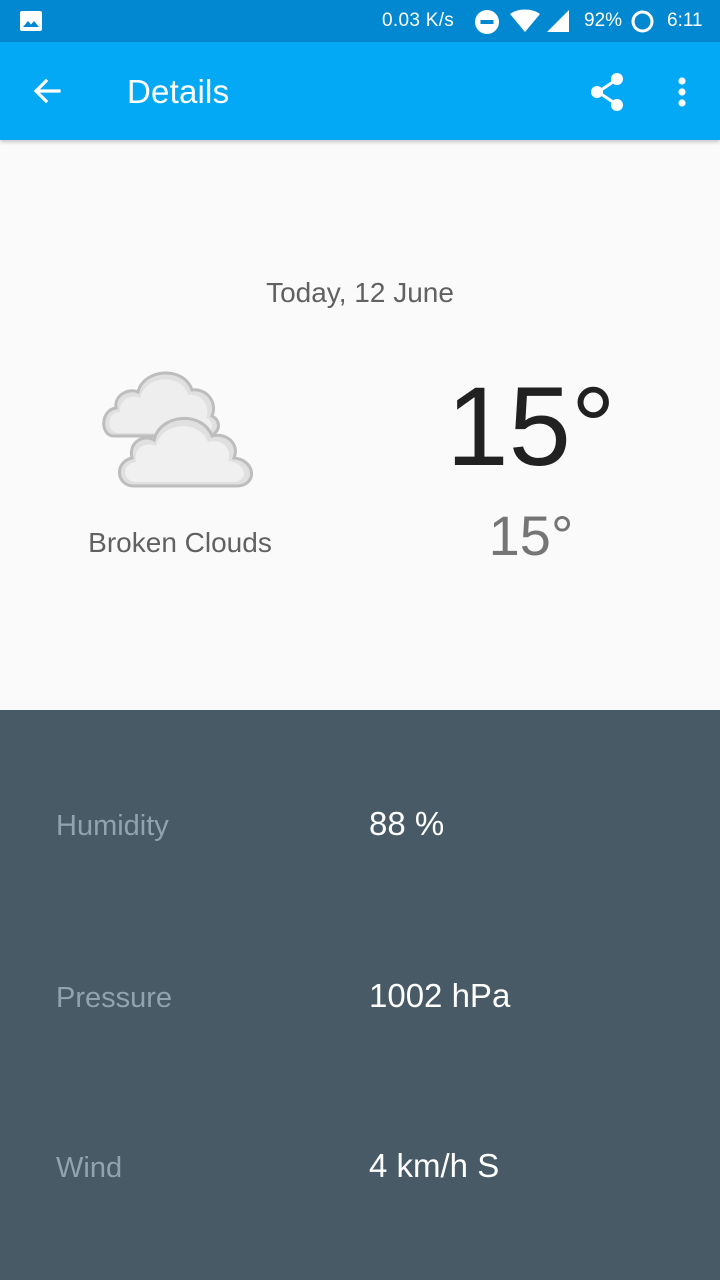 The width and height of the screenshot is (720, 1280). Describe the element at coordinates (360, 91) in the screenshot. I see `app-bar: Details` at that location.